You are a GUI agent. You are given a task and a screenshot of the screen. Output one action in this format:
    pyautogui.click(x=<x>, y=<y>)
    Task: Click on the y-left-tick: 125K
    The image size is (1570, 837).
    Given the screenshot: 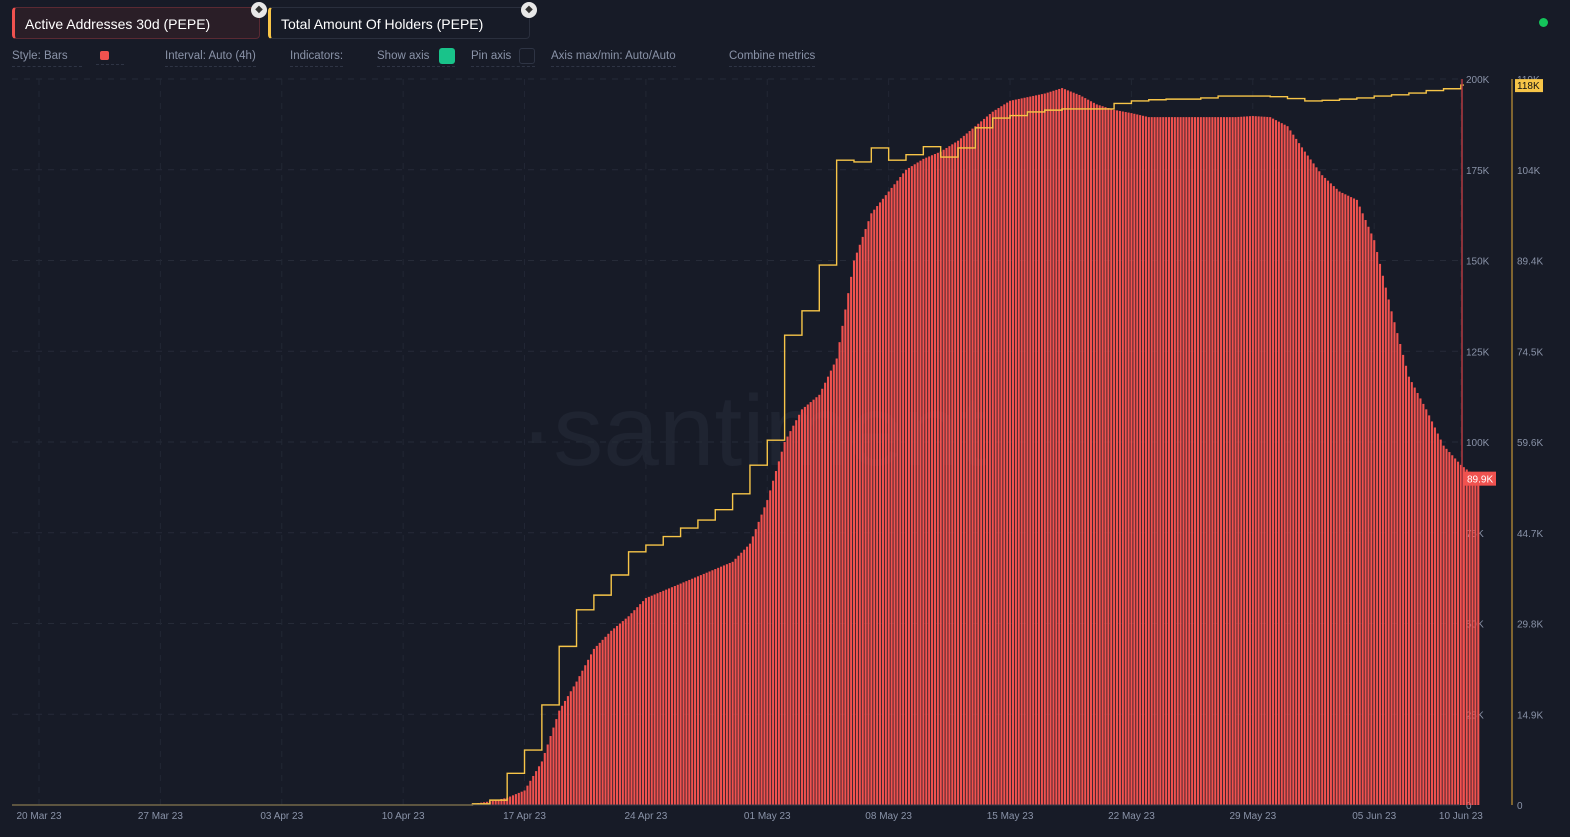 What is the action you would take?
    pyautogui.click(x=1478, y=352)
    